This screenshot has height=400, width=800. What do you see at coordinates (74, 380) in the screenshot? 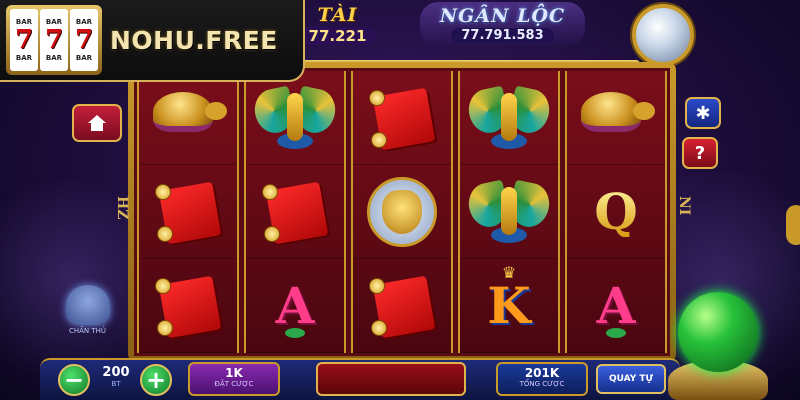
I see `bet-decrease-button: −` at bounding box center [74, 380].